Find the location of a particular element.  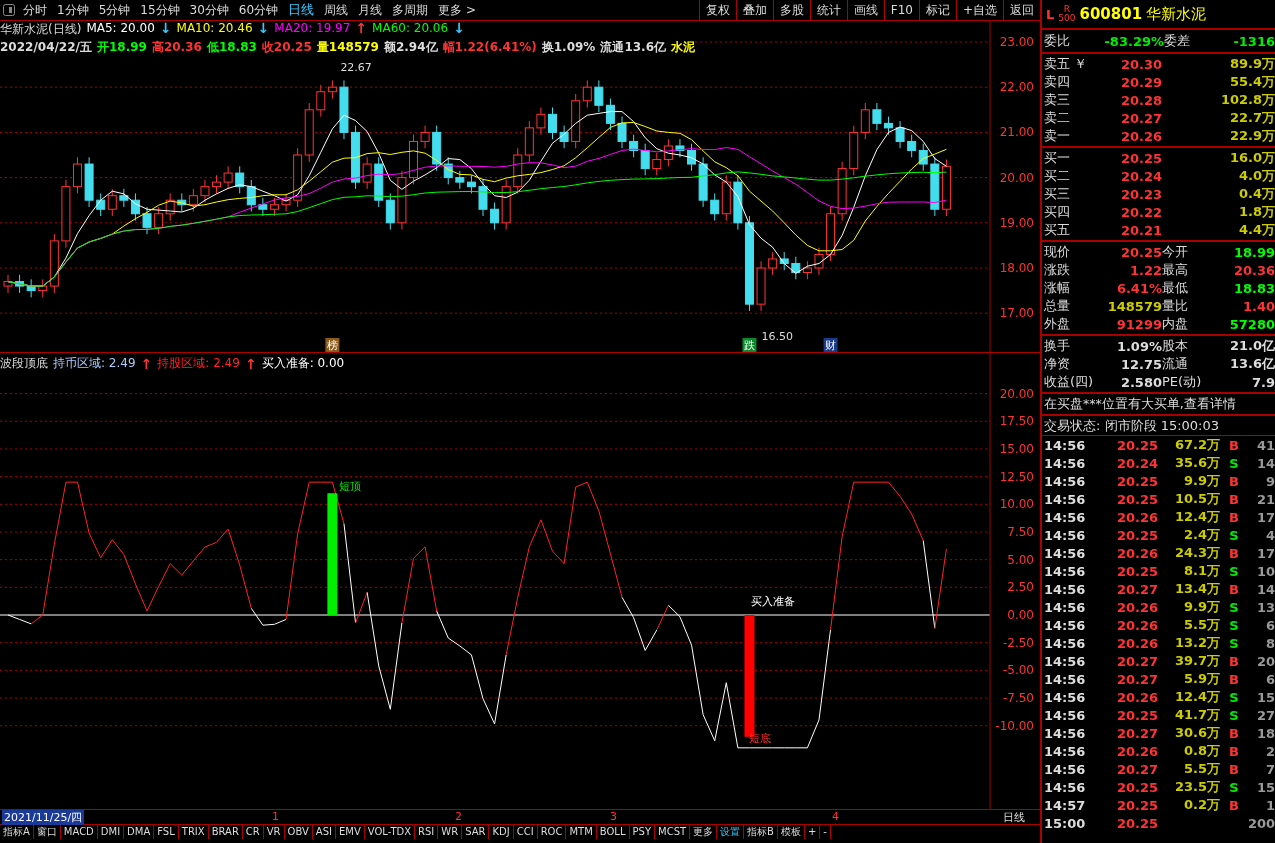

indicator-tab: BRAR is located at coordinates (225, 832).